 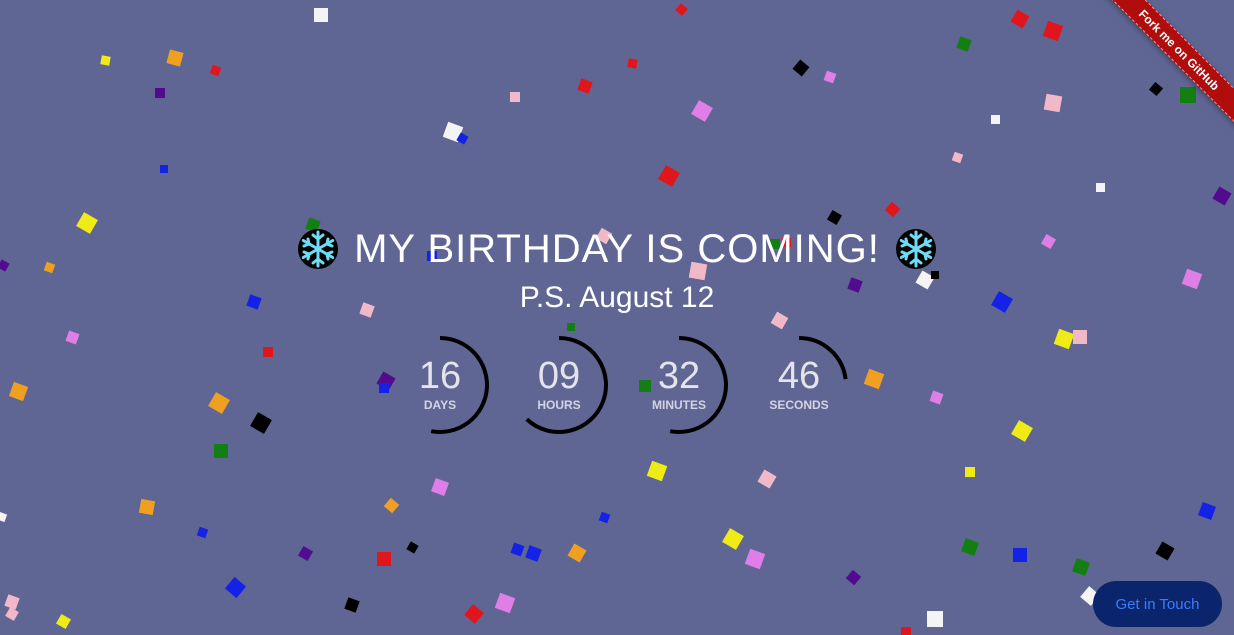 What do you see at coordinates (617, 297) in the screenshot?
I see `page-subtitle: P.S. August 12` at bounding box center [617, 297].